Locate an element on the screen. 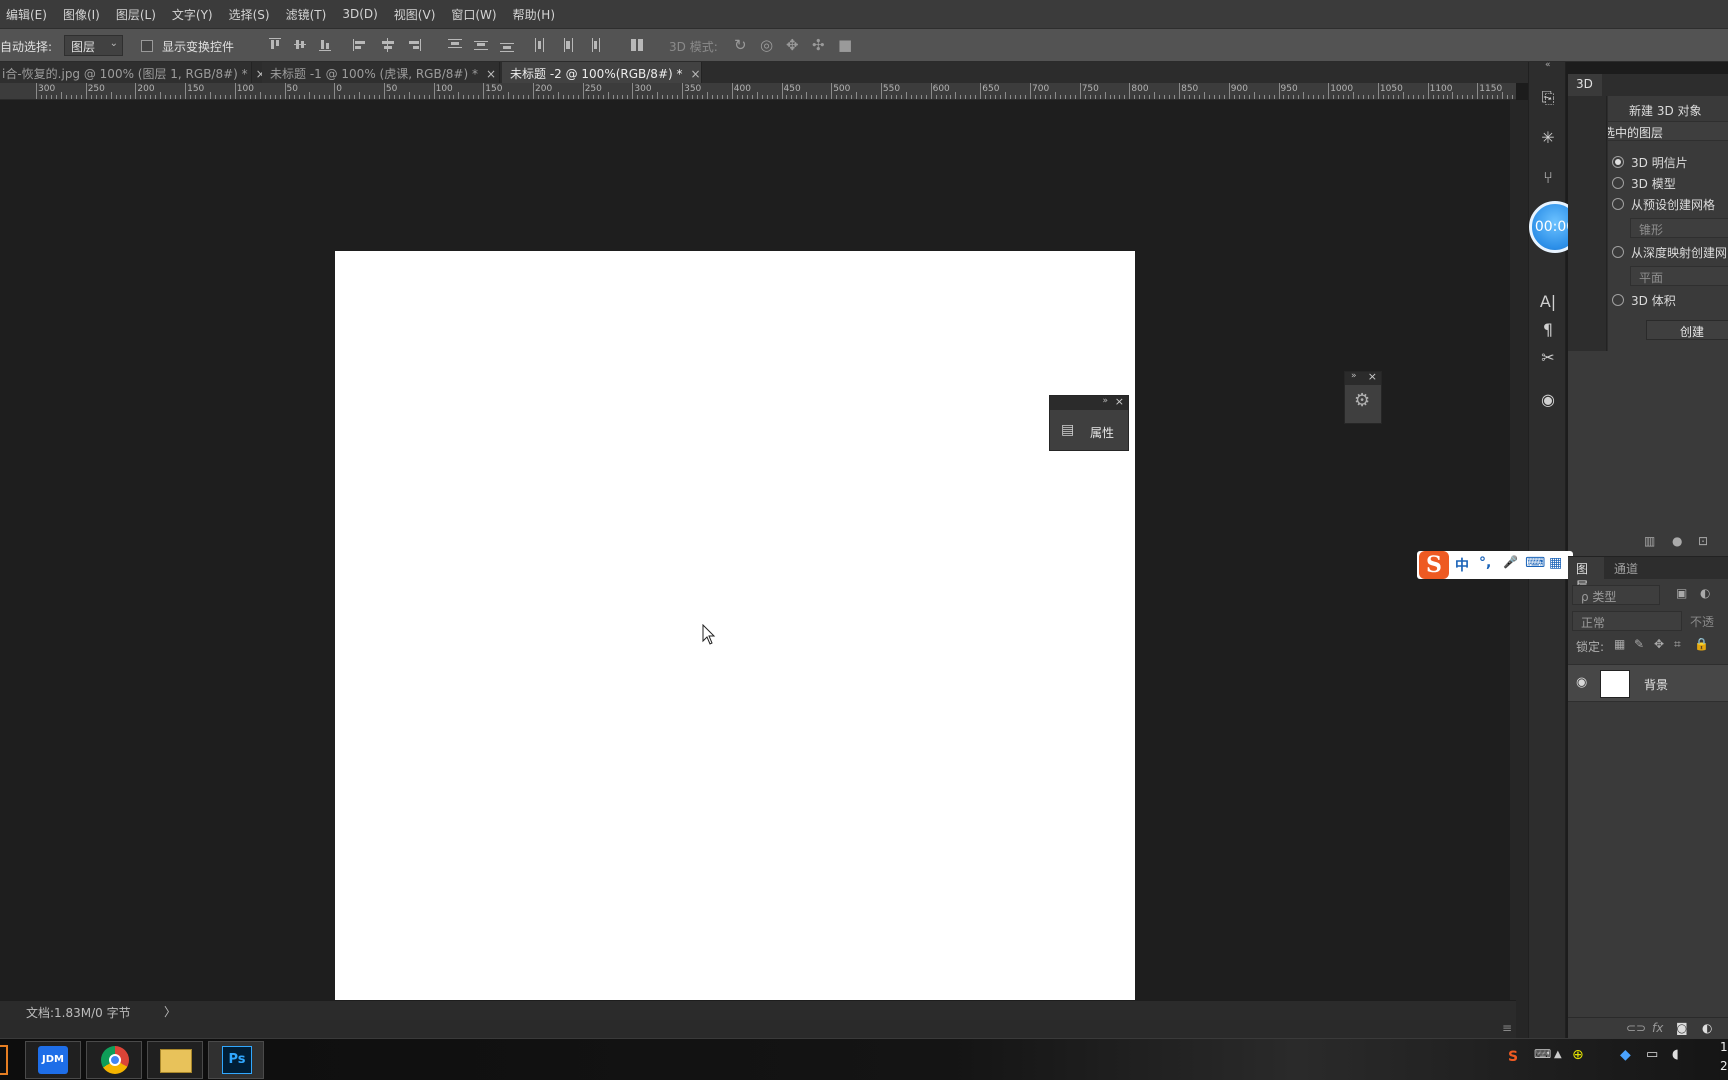 Image resolution: width=1728 pixels, height=1080 pixels. menu-view: 视图(V) is located at coordinates (415, 14).